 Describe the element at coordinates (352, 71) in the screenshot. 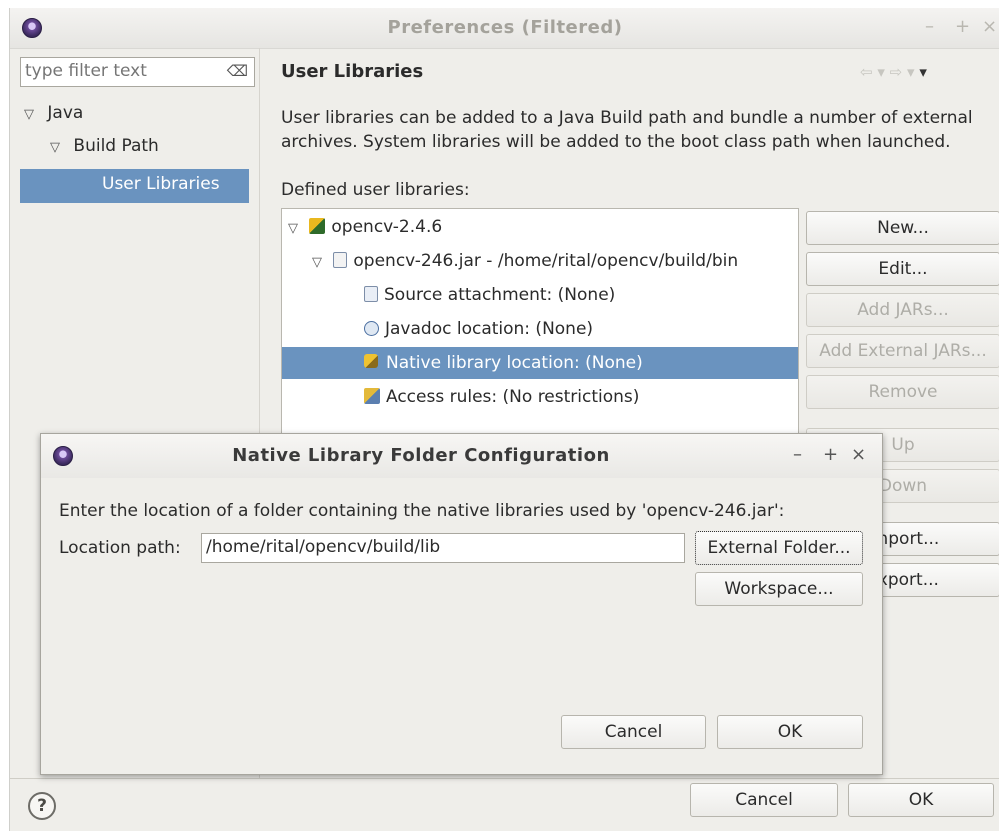

I see `page-title: User Libraries` at that location.